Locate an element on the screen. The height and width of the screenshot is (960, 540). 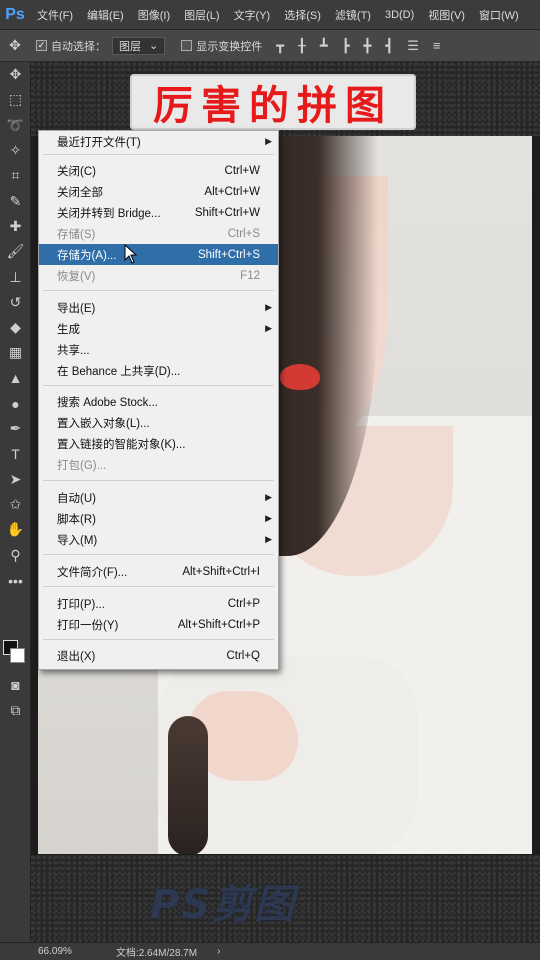
show-transform-checkbox is located at coordinates (187, 45).